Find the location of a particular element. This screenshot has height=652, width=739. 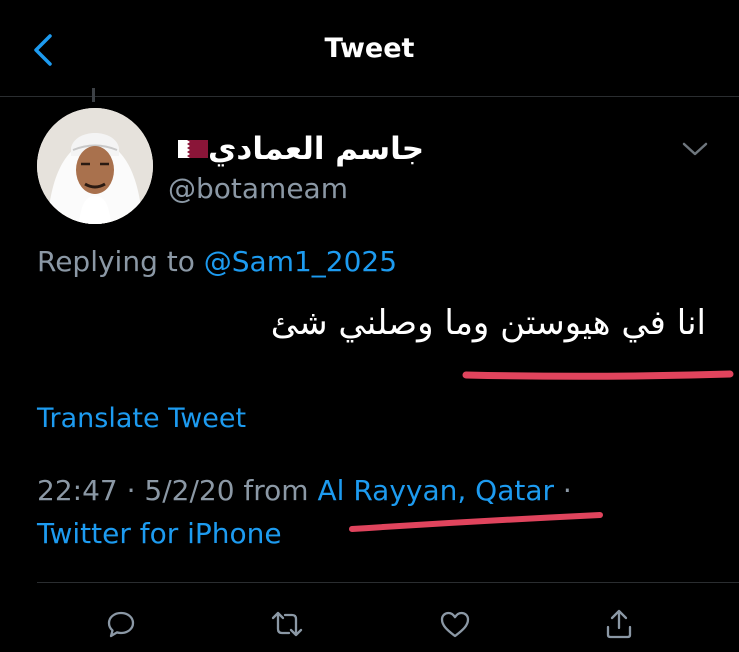

replying-to-mention: @Sam1_2025 is located at coordinates (300, 261).